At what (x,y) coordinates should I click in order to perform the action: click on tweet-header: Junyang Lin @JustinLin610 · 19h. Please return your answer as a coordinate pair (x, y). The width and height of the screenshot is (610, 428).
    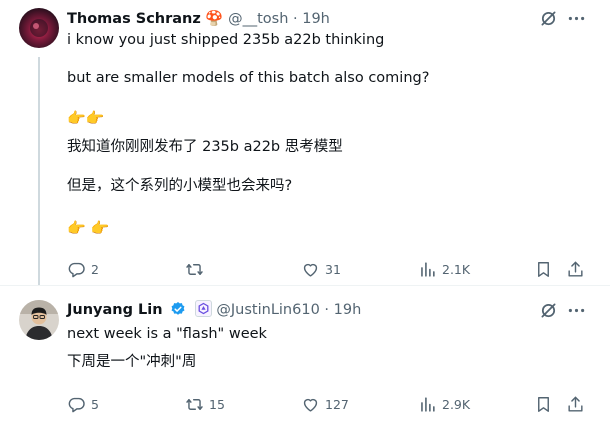
    Looking at the image, I should click on (214, 310).